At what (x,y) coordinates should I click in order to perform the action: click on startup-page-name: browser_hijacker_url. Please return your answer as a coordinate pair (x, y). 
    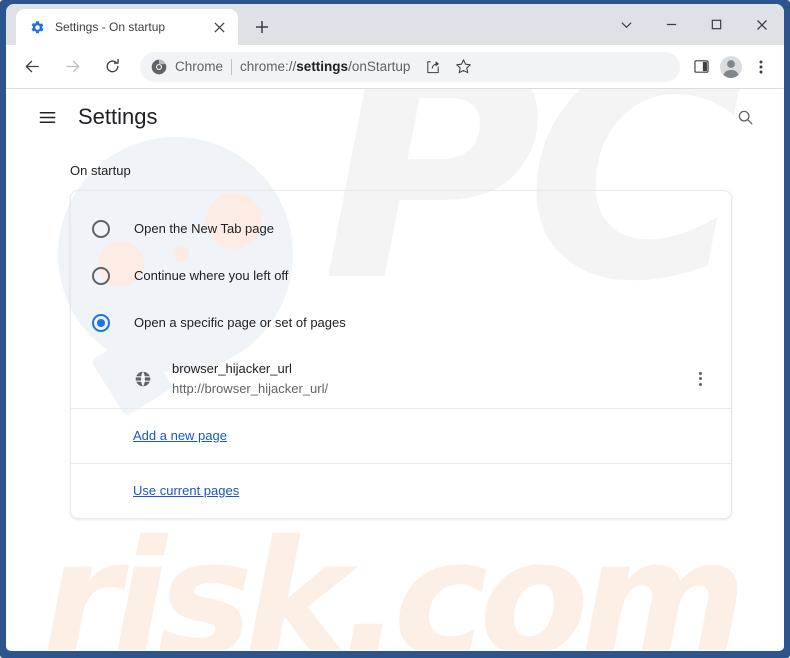
    Looking at the image, I should click on (232, 368).